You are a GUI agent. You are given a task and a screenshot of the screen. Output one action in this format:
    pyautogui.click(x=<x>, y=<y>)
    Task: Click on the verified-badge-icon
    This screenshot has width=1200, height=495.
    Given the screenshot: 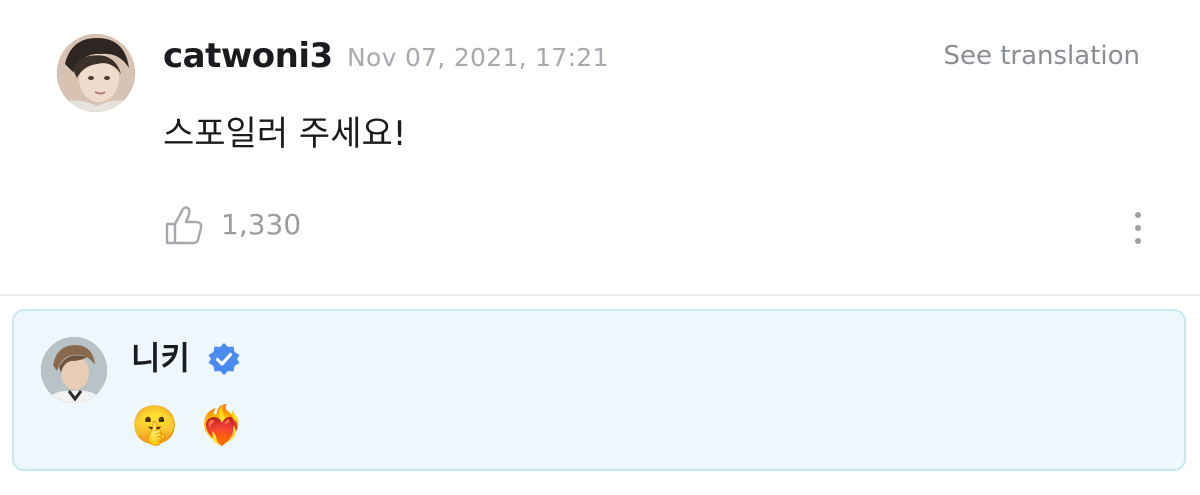 What is the action you would take?
    pyautogui.click(x=224, y=359)
    